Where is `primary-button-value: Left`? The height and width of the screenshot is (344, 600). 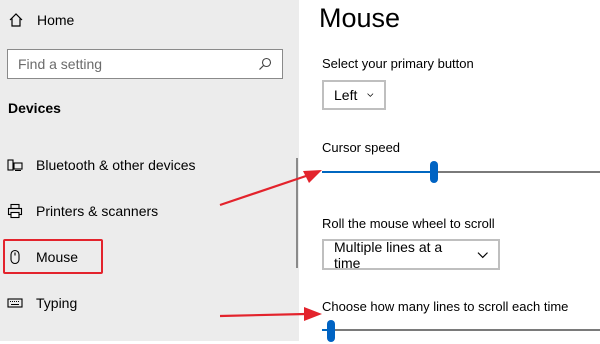 primary-button-value: Left is located at coordinates (346, 95).